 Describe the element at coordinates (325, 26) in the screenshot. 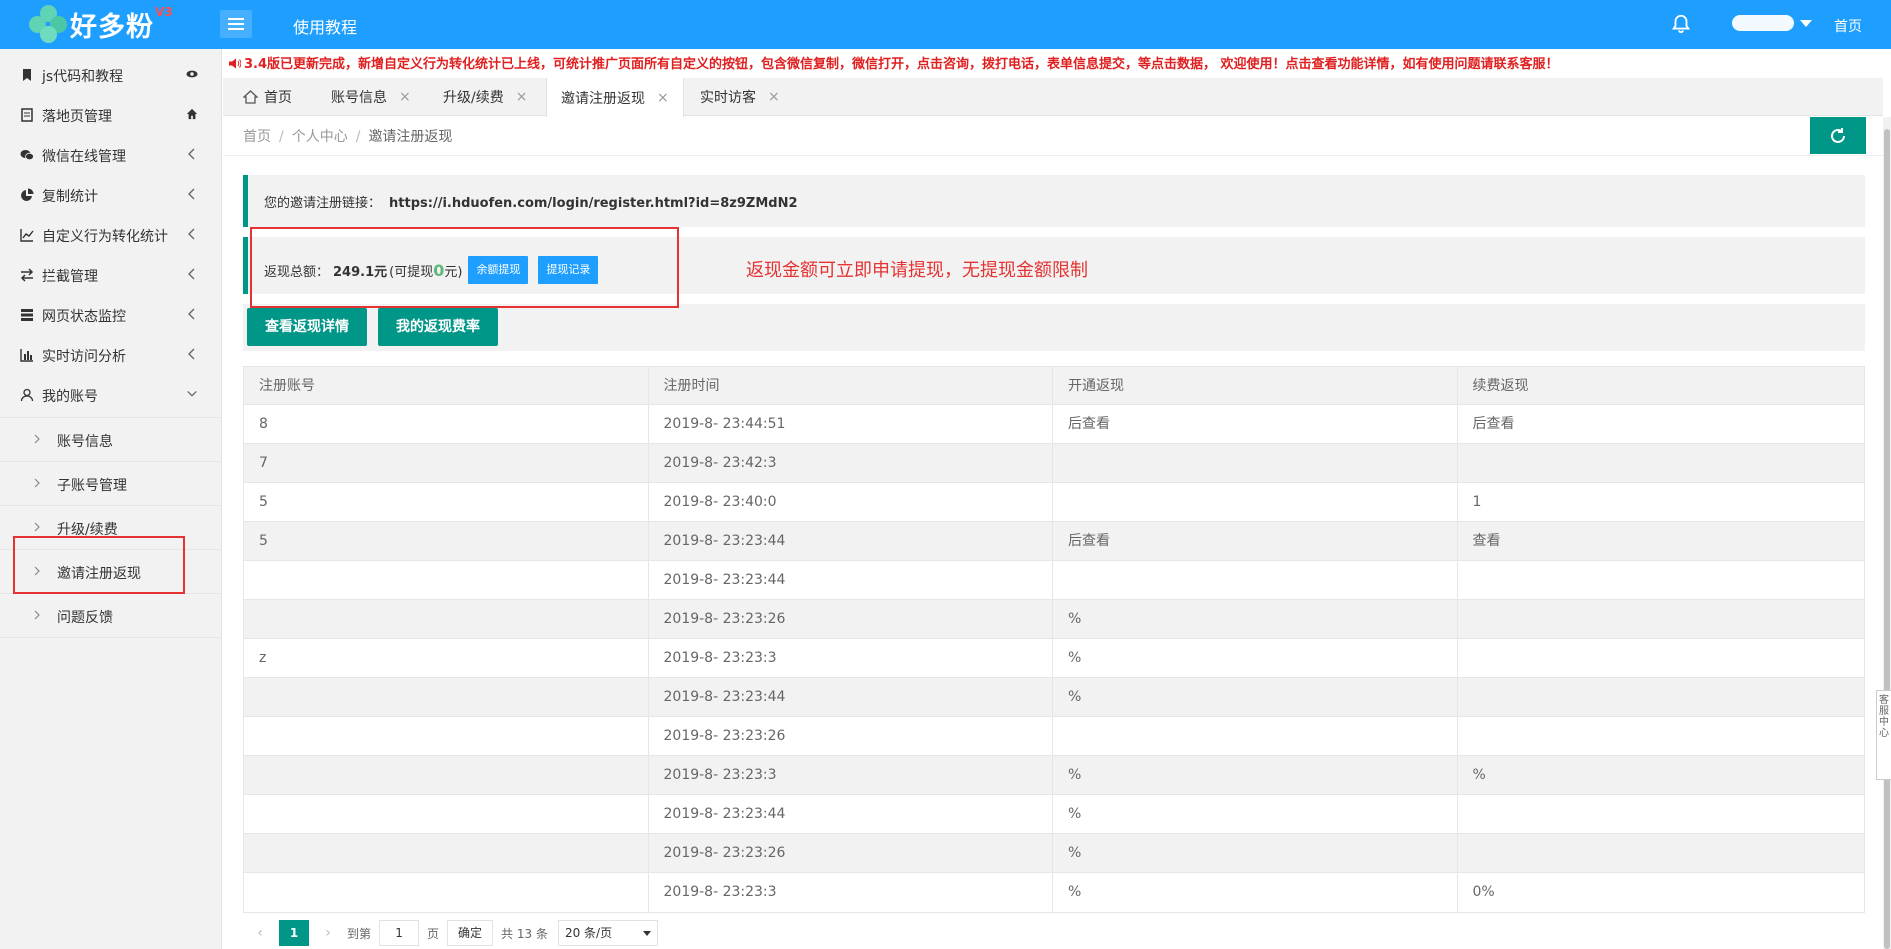

I see `tutorial-link: 使用教程` at that location.